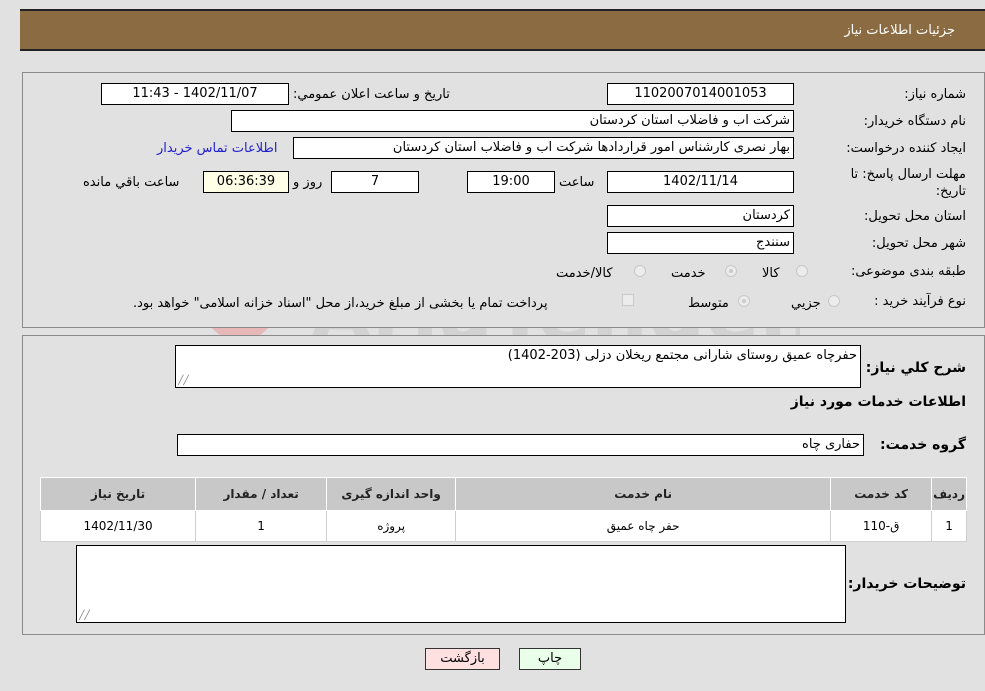  What do you see at coordinates (246, 182) in the screenshot?
I see `time-remaining-field: 06:36:39` at bounding box center [246, 182].